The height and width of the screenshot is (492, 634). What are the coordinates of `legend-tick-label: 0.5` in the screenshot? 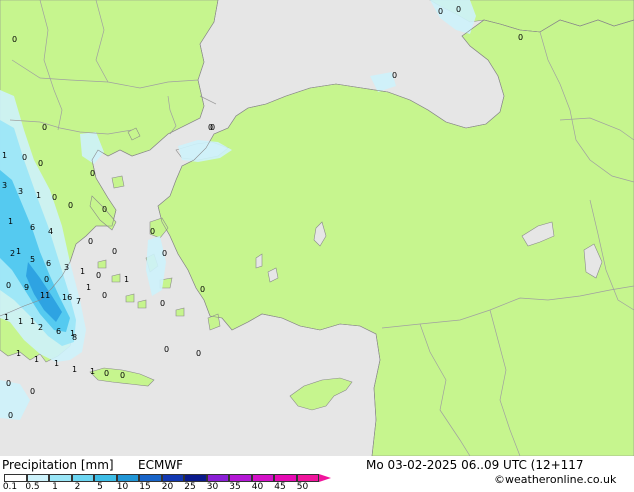 It's located at (32, 487).